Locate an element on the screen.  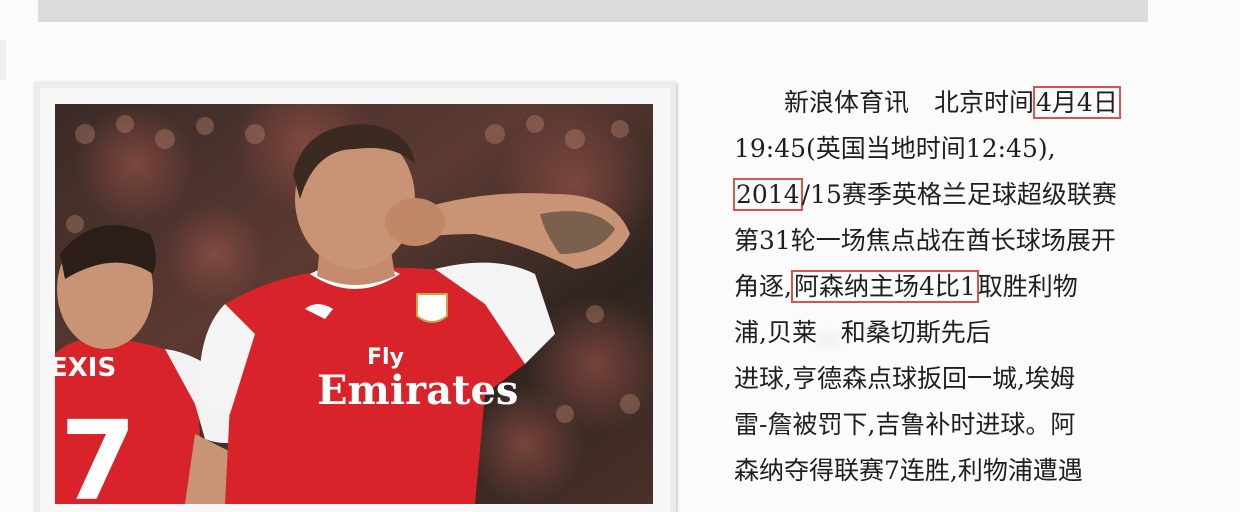
article-line-5: 角逐,阿森纳主场4比1取胜利物 is located at coordinates (964, 287).